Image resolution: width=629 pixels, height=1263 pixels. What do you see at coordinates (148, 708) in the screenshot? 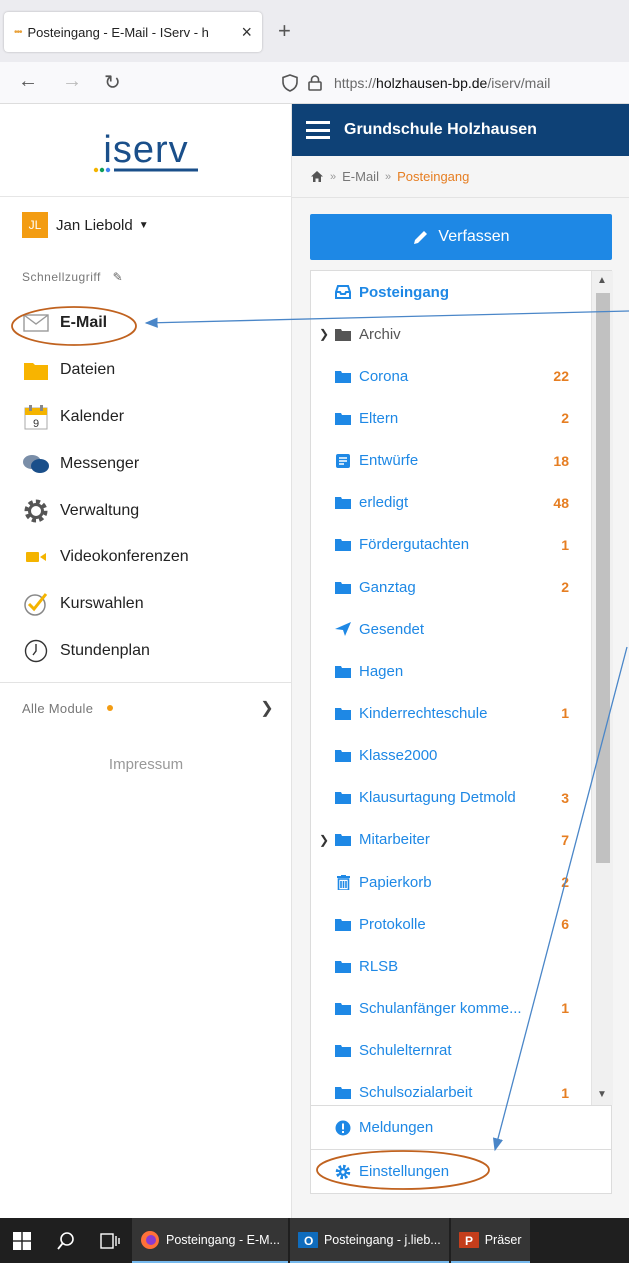
I see `all-modules-link: Alle Module ❯` at bounding box center [148, 708].